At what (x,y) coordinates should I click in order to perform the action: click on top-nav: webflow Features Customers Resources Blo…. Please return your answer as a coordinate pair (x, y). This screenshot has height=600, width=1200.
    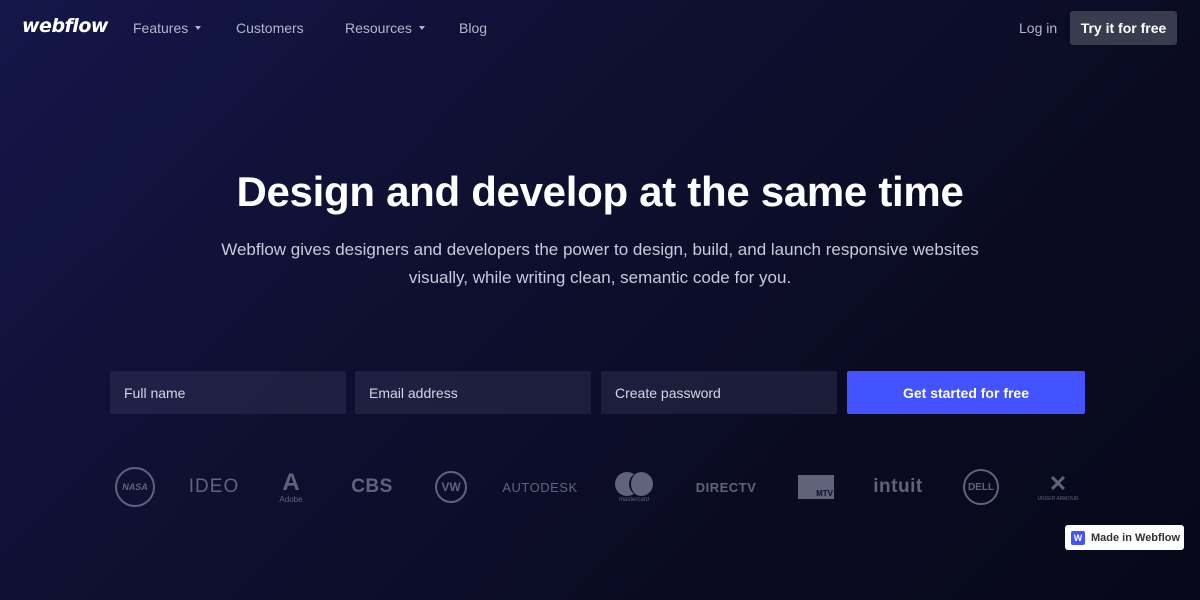
    Looking at the image, I should click on (600, 29).